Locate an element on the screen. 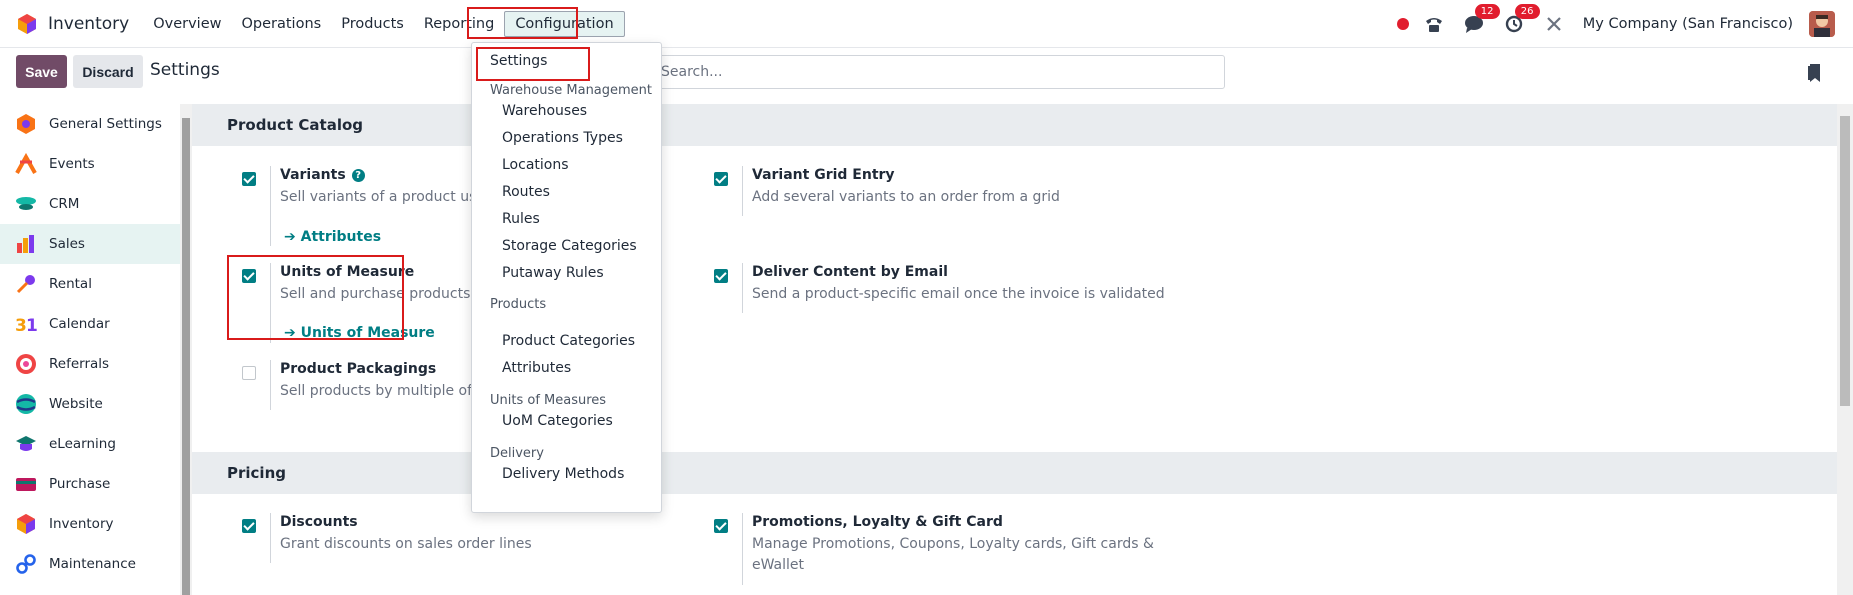  sidebar-item-events: Events is located at coordinates (90, 164).